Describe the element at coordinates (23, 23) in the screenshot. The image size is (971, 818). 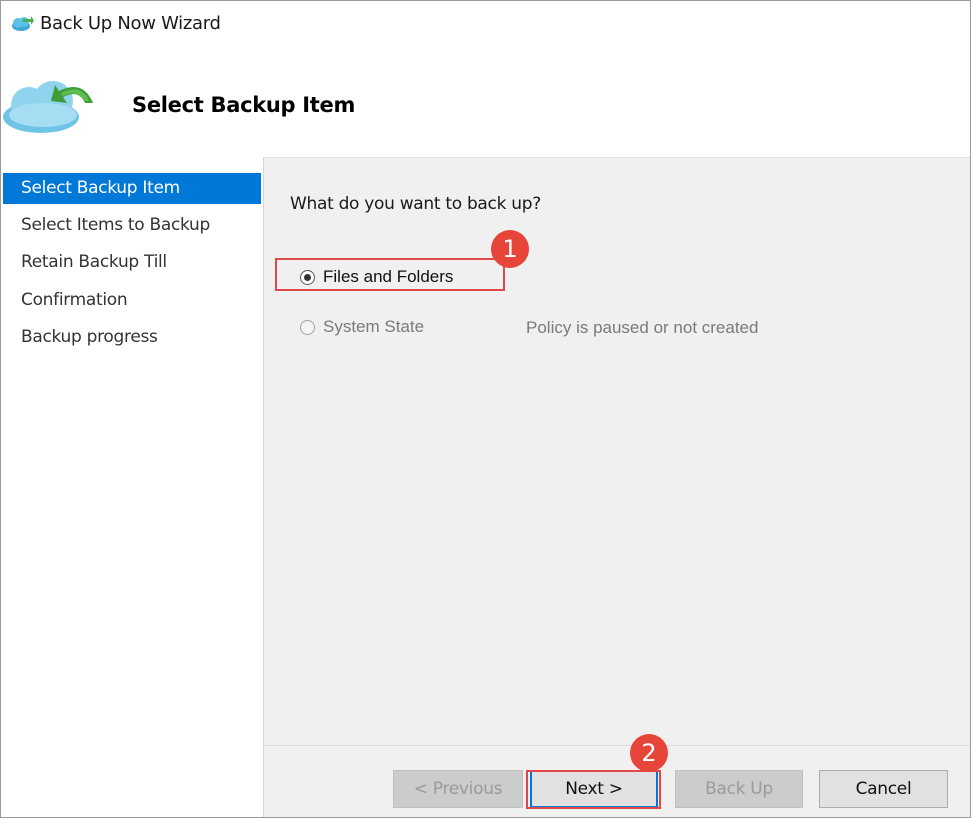
I see `cloud-backup-icon` at that location.